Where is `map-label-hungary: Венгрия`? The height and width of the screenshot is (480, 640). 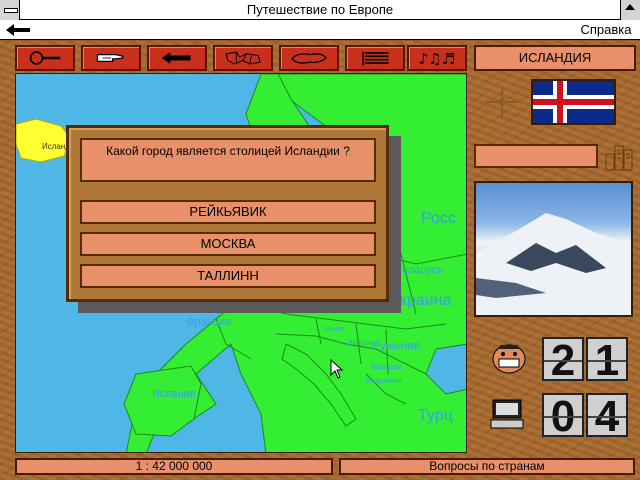 map-label-hungary: Венгрия is located at coordinates (361, 343).